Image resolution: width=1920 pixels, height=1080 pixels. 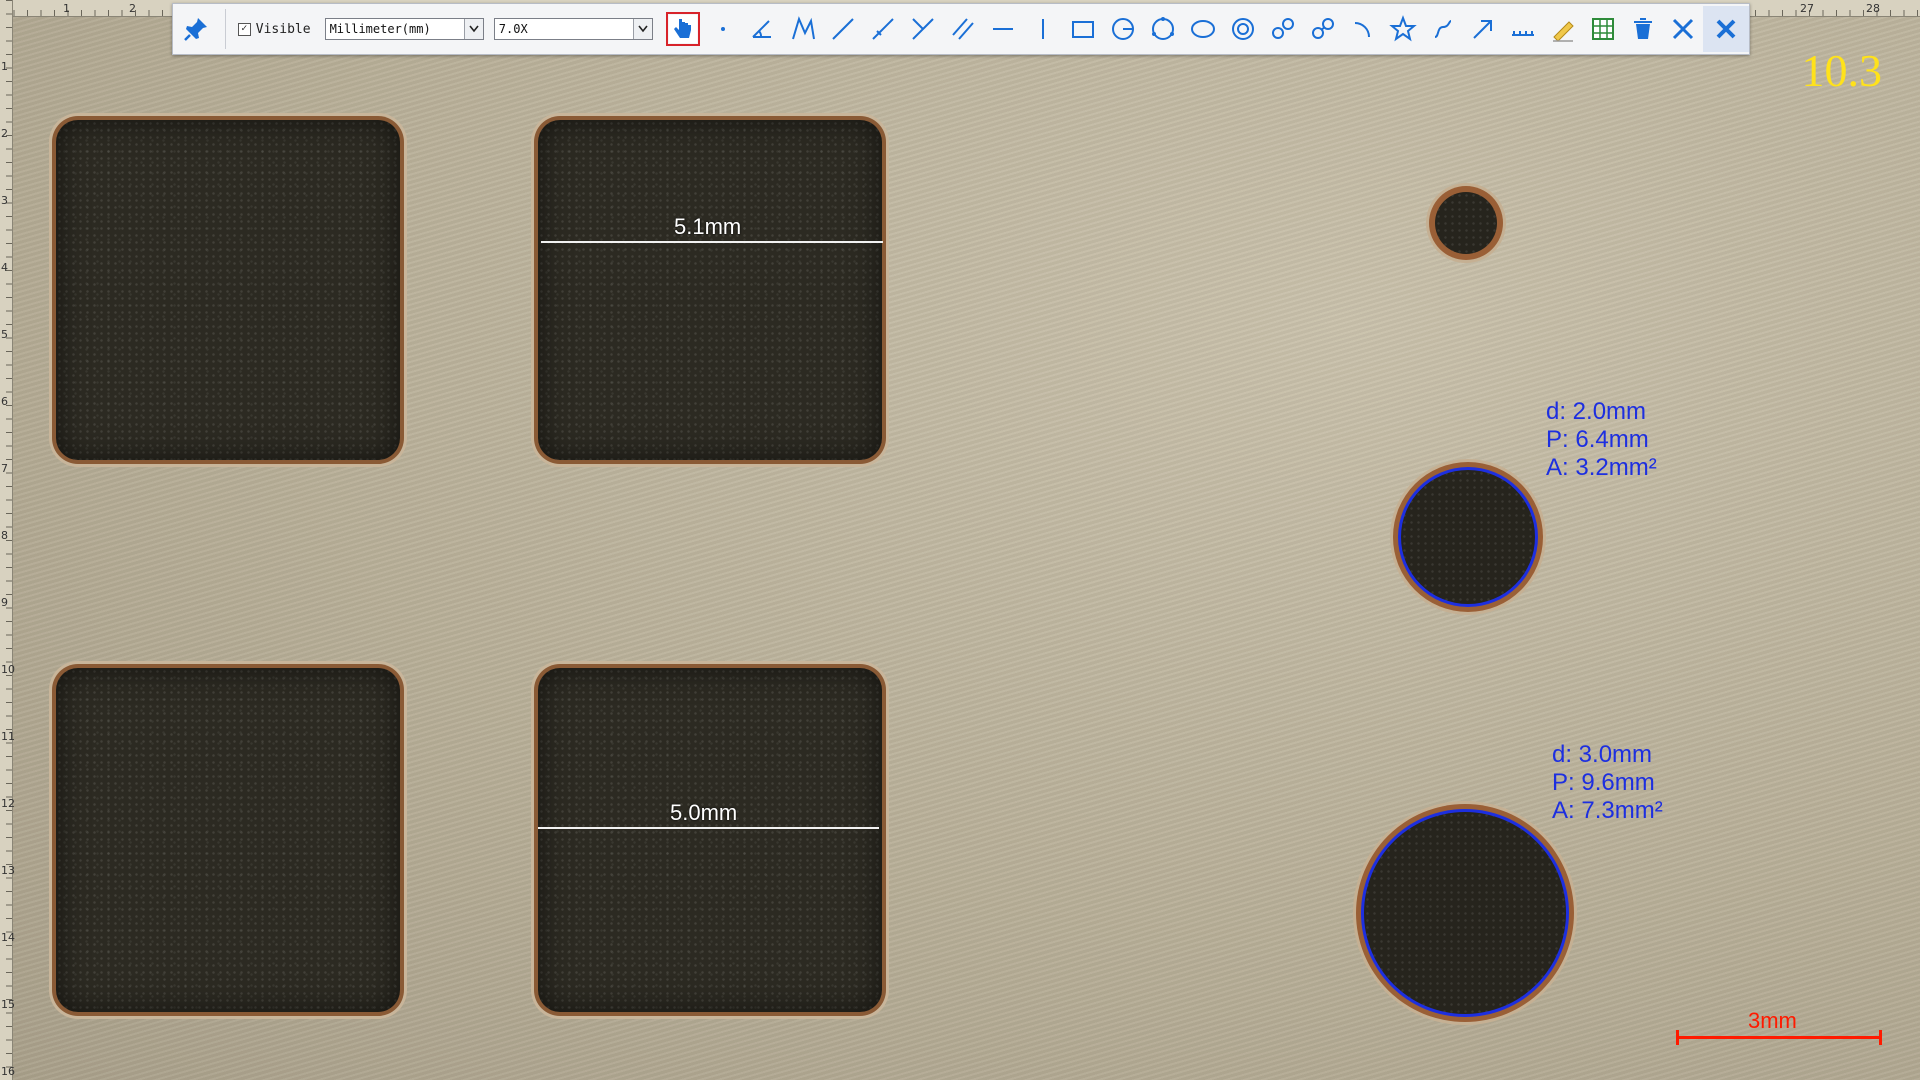 I want to click on ellipse-icon, so click(x=1203, y=29).